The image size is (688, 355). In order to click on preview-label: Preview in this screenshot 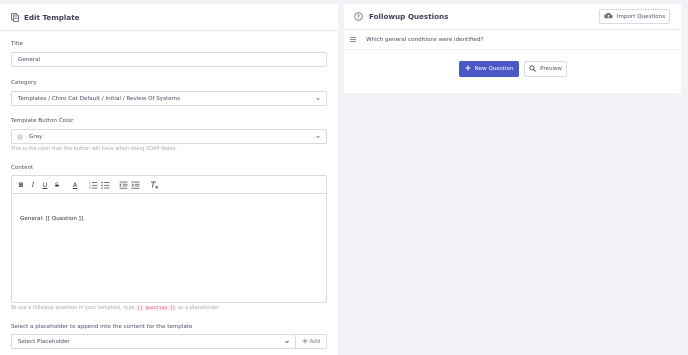, I will do `click(551, 69)`.